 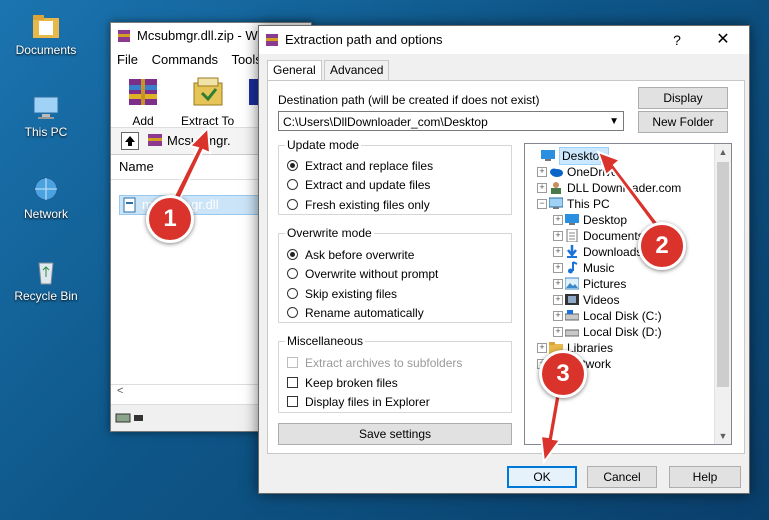 What do you see at coordinates (723, 152) in the screenshot?
I see `scroll-up-icon: ▲` at bounding box center [723, 152].